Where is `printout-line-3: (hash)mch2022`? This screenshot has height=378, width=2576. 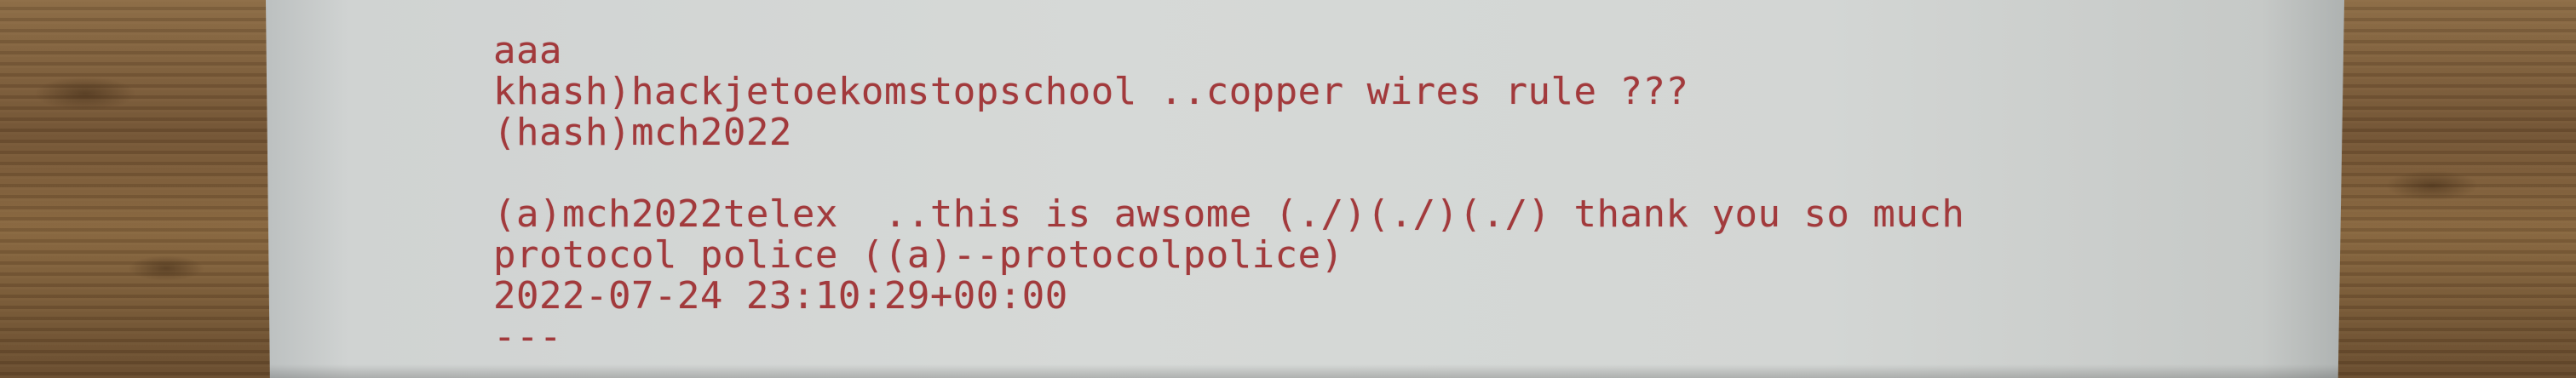 printout-line-3: (hash)mch2022 is located at coordinates (642, 132).